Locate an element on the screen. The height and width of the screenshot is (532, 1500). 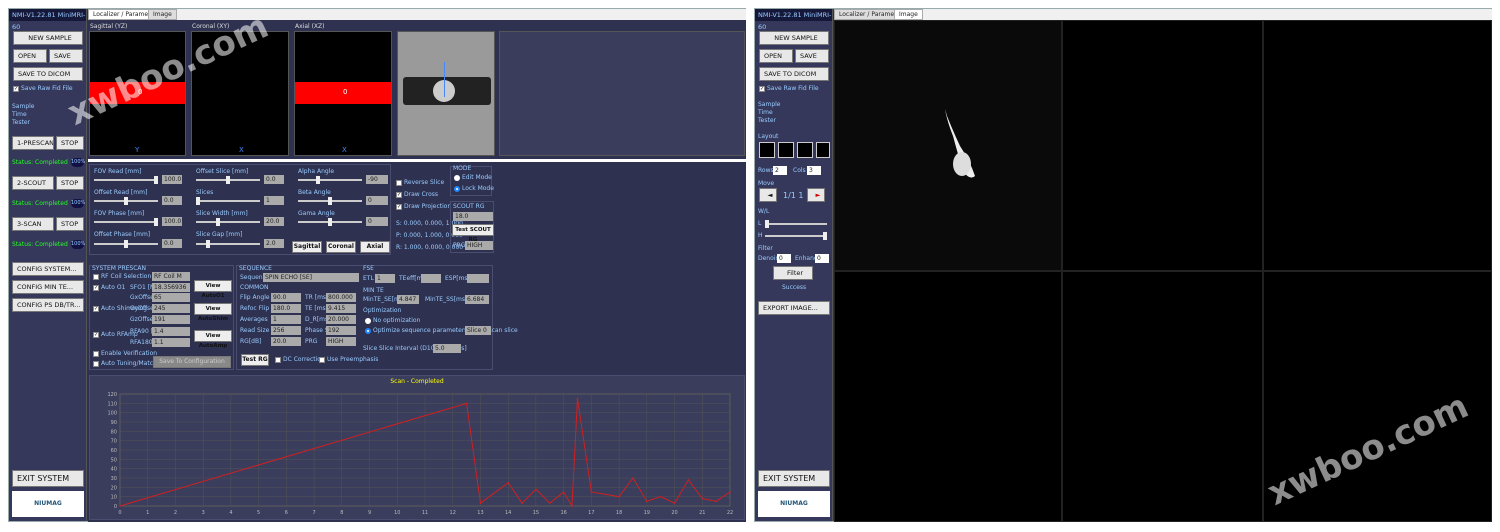
flip-angle-field: 90.0 is located at coordinates (286, 297).